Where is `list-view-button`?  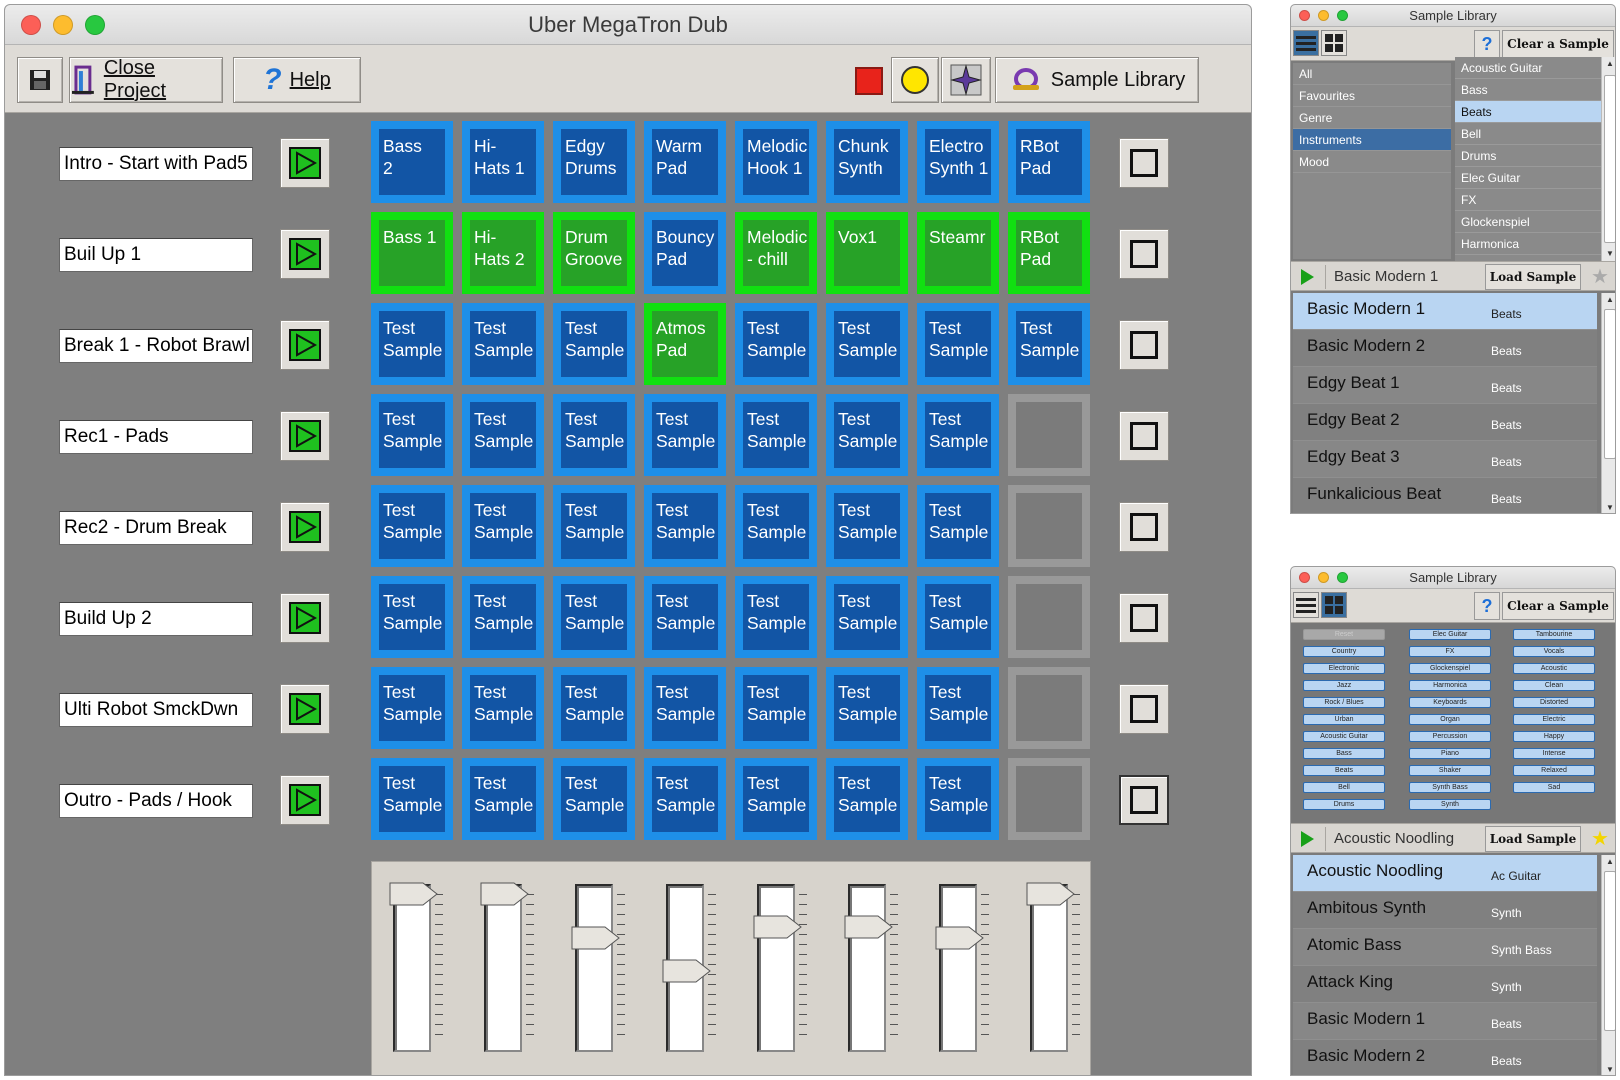 list-view-button is located at coordinates (1306, 605).